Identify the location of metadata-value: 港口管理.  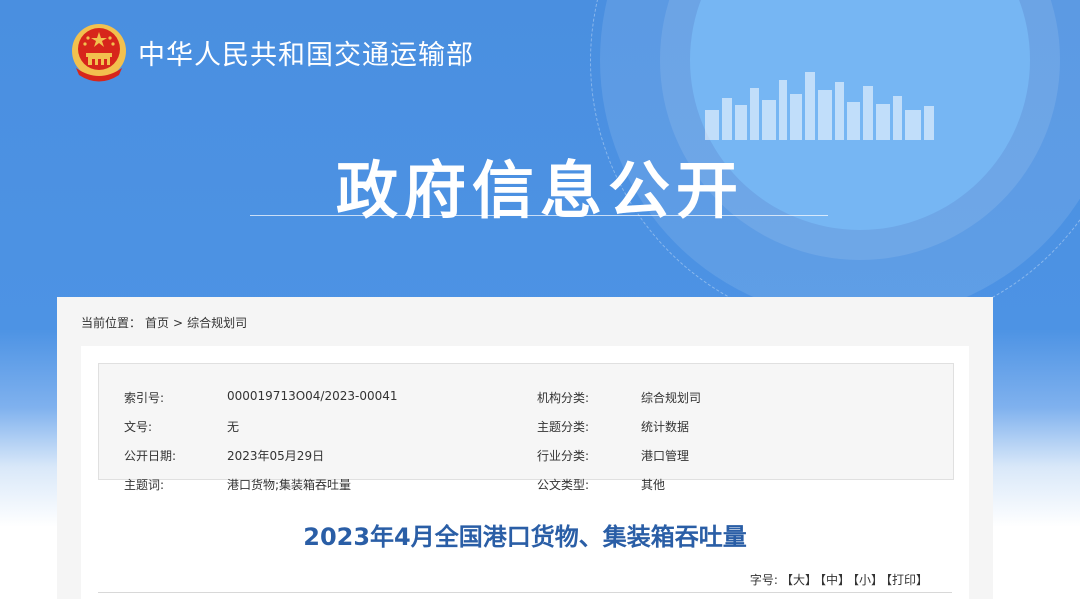
(665, 456).